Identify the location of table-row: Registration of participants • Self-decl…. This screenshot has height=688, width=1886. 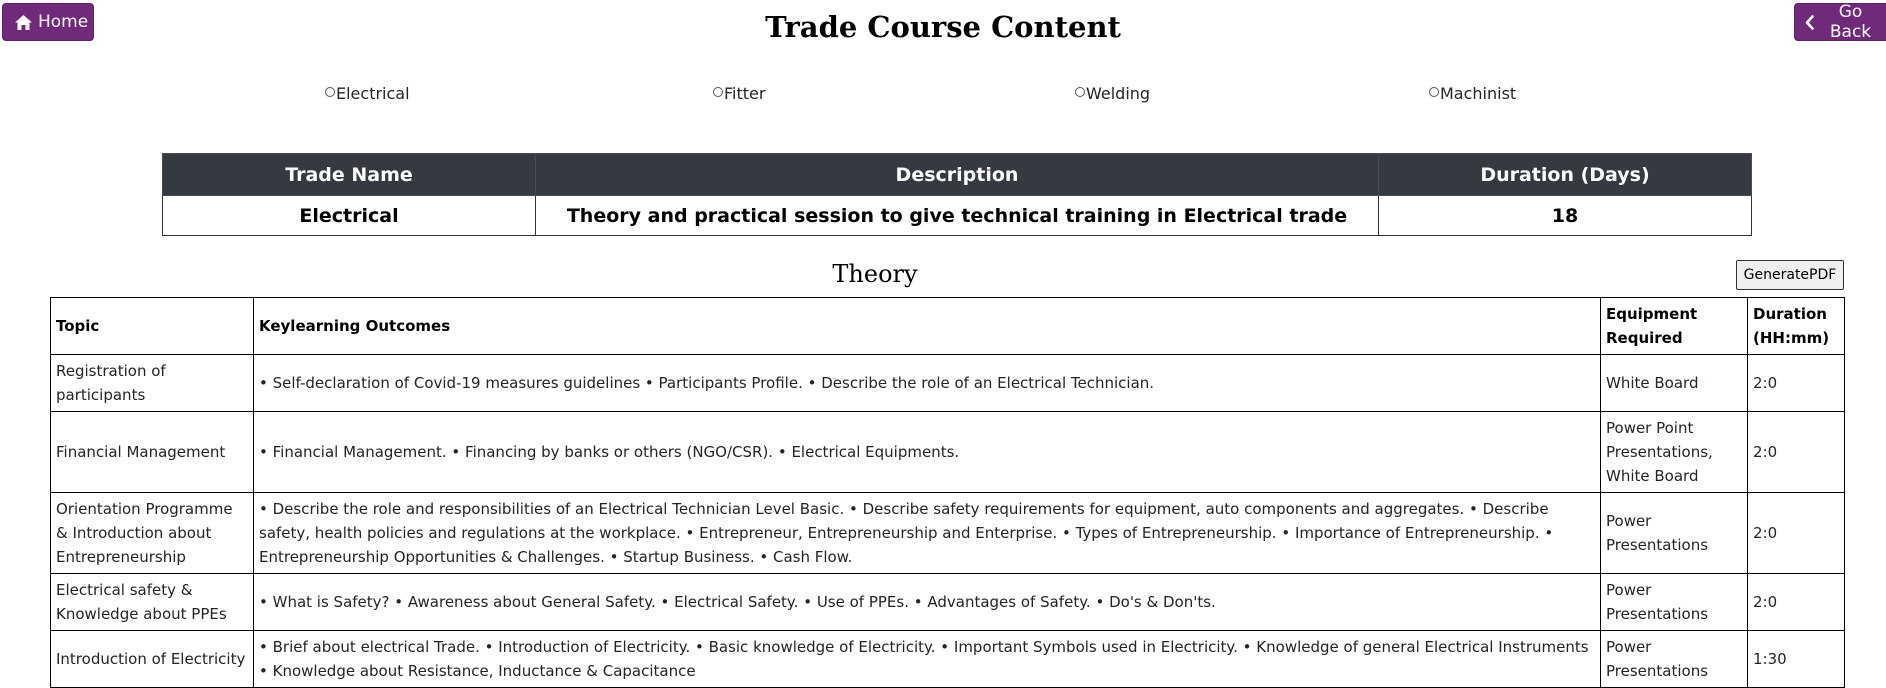
(947, 383).